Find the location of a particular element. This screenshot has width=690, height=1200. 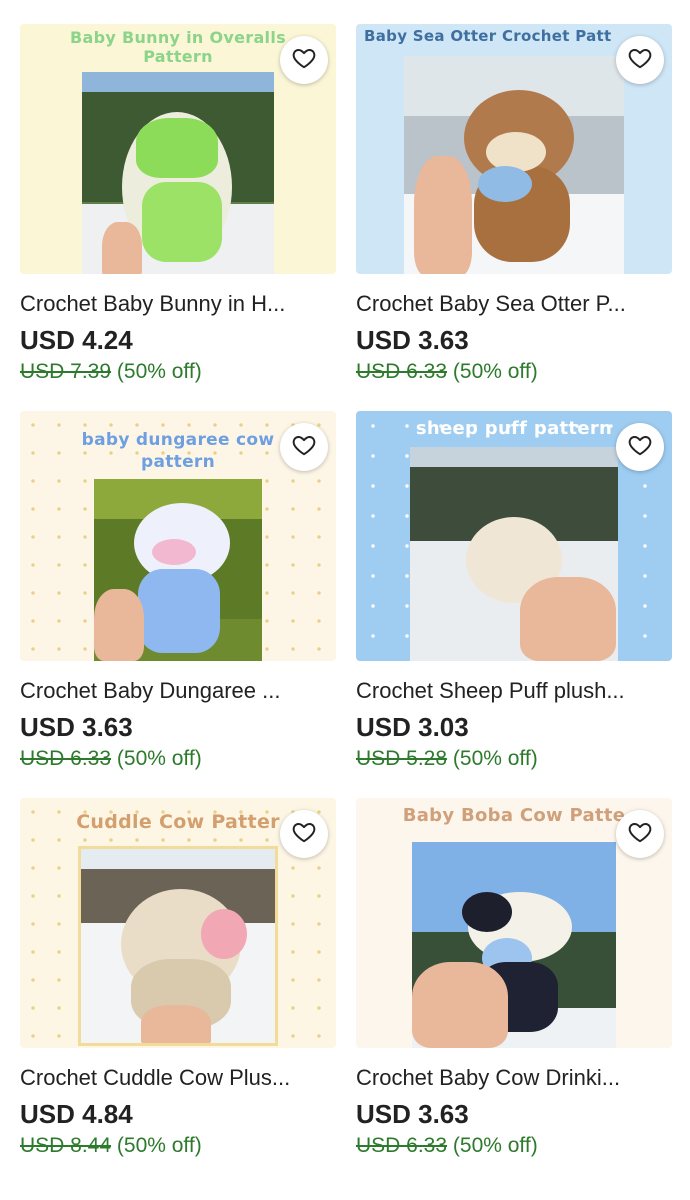

listing-image: Baby Sea Otter Crochet Patt is located at coordinates (514, 149).